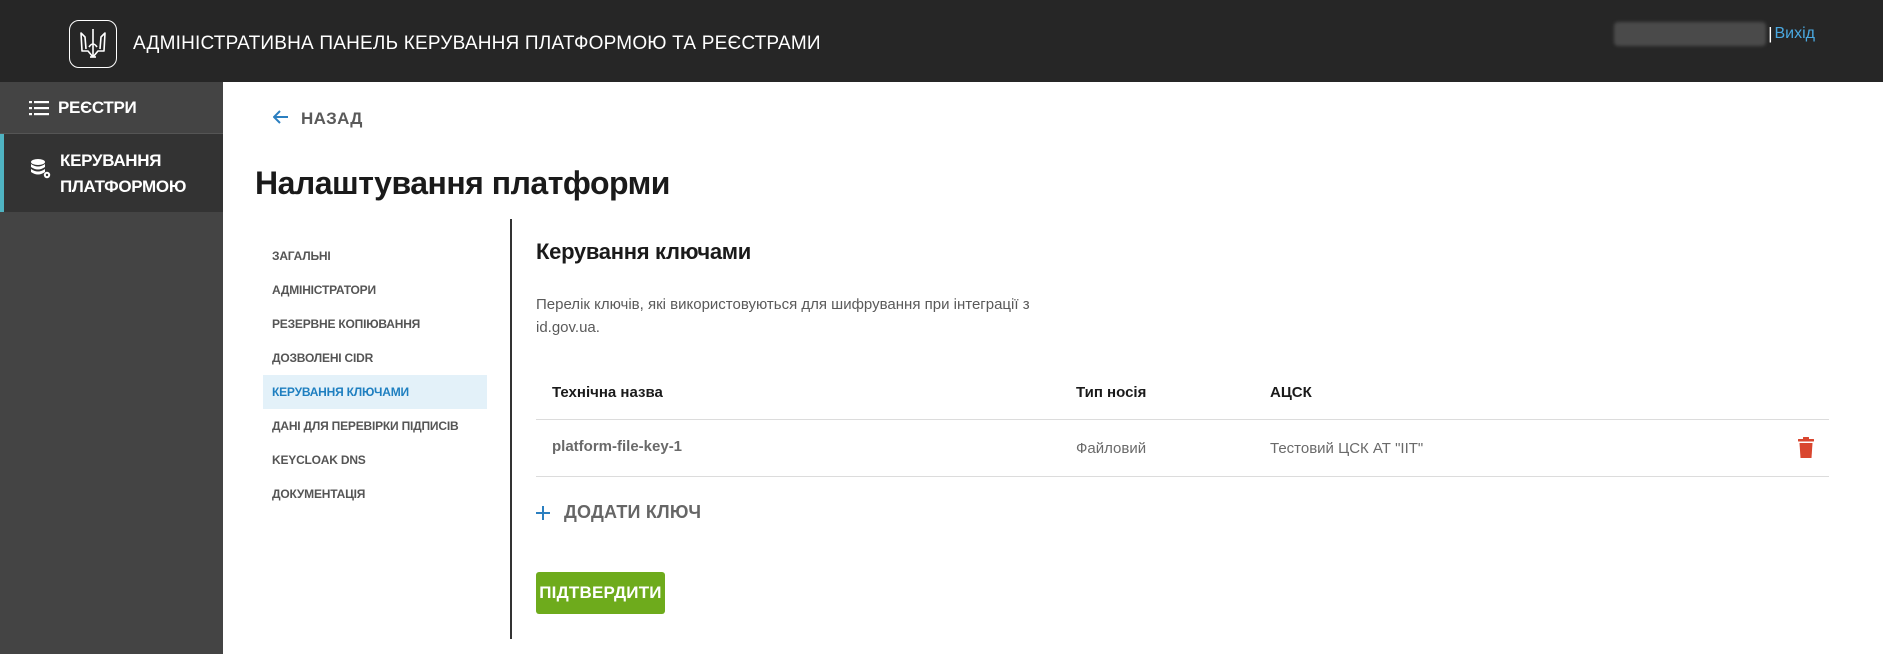 This screenshot has height=654, width=1883. What do you see at coordinates (1111, 392) in the screenshot?
I see `column-header-media-type: Тип носія` at bounding box center [1111, 392].